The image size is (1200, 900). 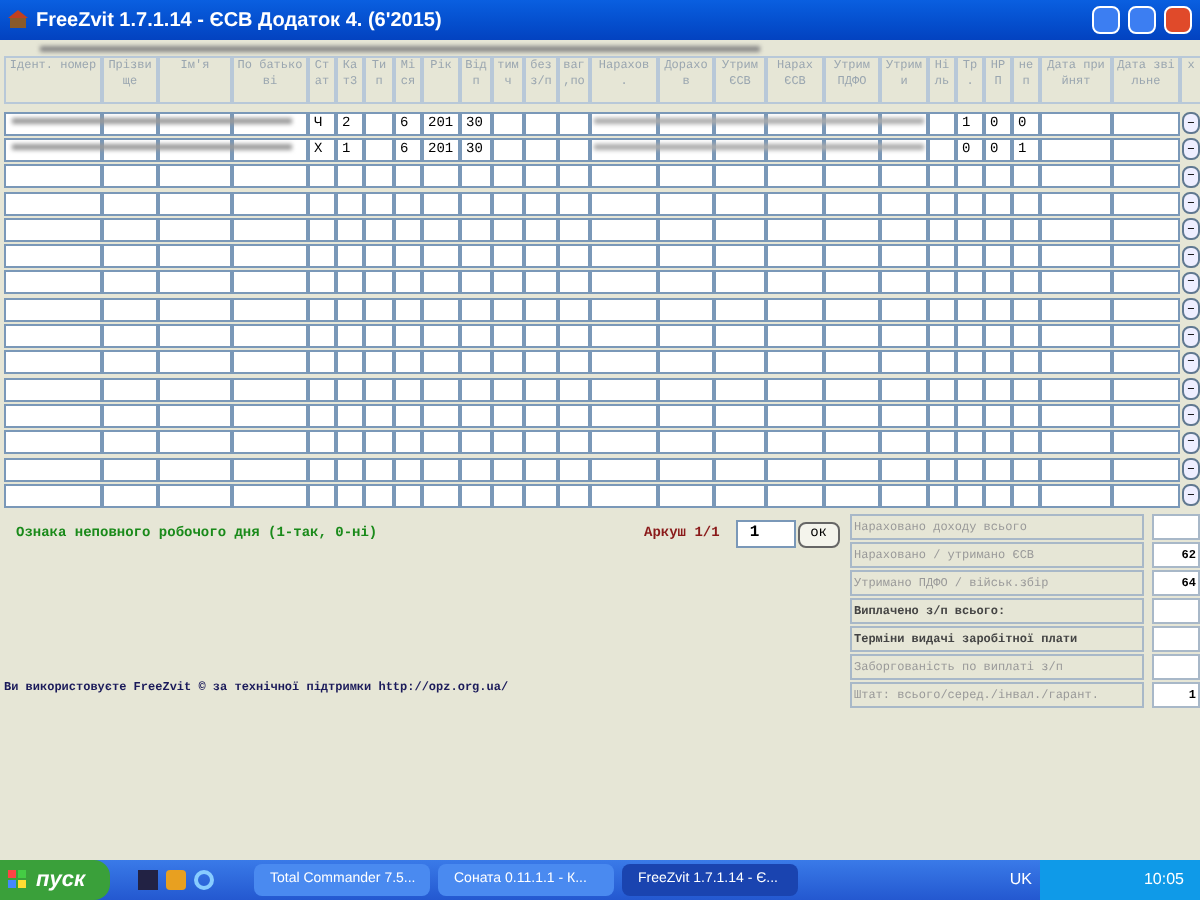 What do you see at coordinates (1106, 20) in the screenshot?
I see `minimize-button` at bounding box center [1106, 20].